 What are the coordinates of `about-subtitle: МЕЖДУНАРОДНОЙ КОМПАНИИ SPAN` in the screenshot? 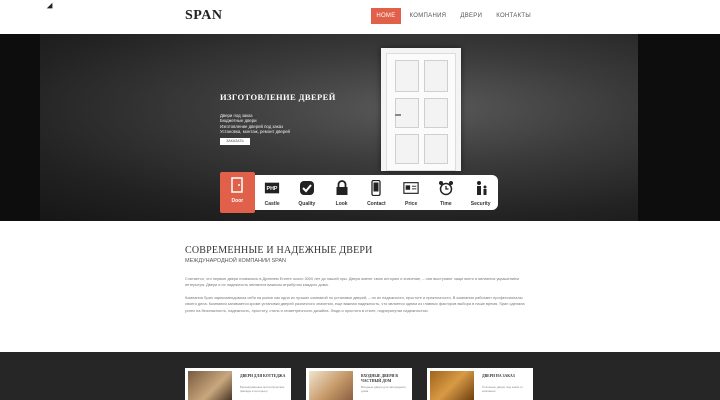 It's located at (236, 261).